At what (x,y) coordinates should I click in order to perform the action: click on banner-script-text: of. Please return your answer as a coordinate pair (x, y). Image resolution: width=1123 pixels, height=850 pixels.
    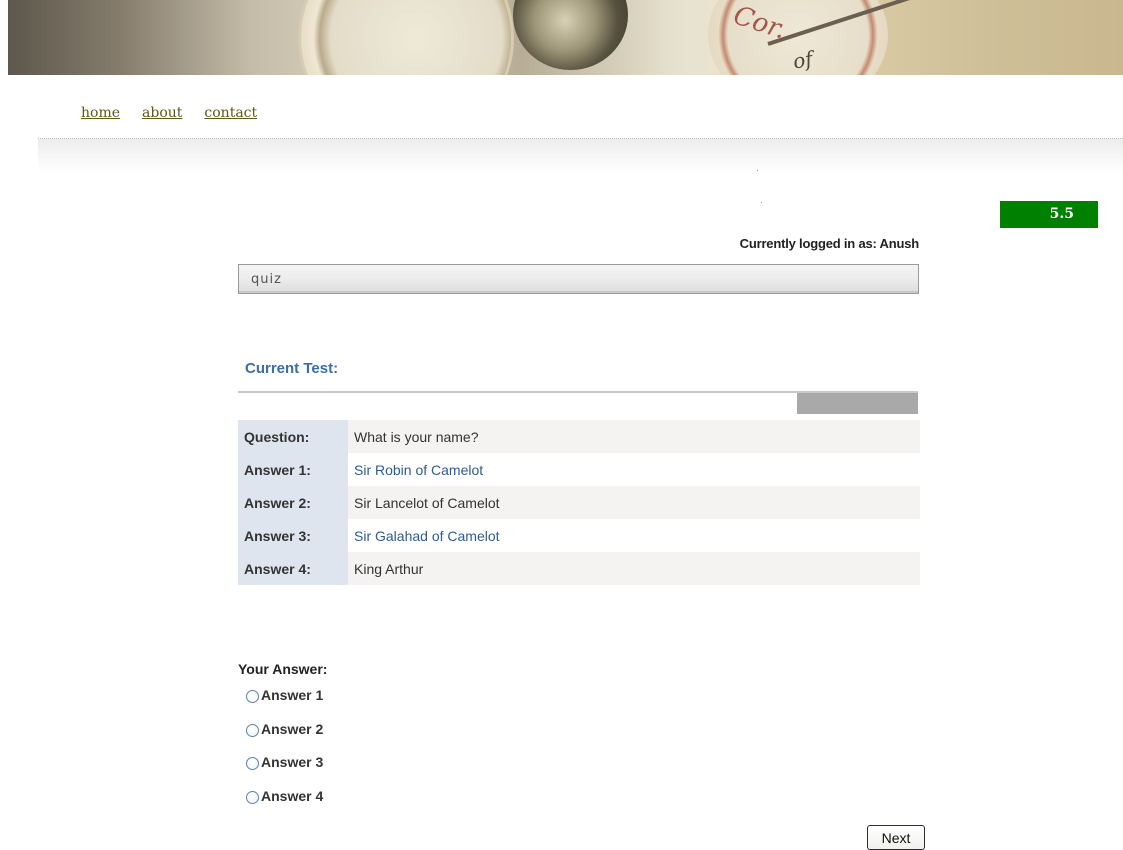
    Looking at the image, I should click on (803, 60).